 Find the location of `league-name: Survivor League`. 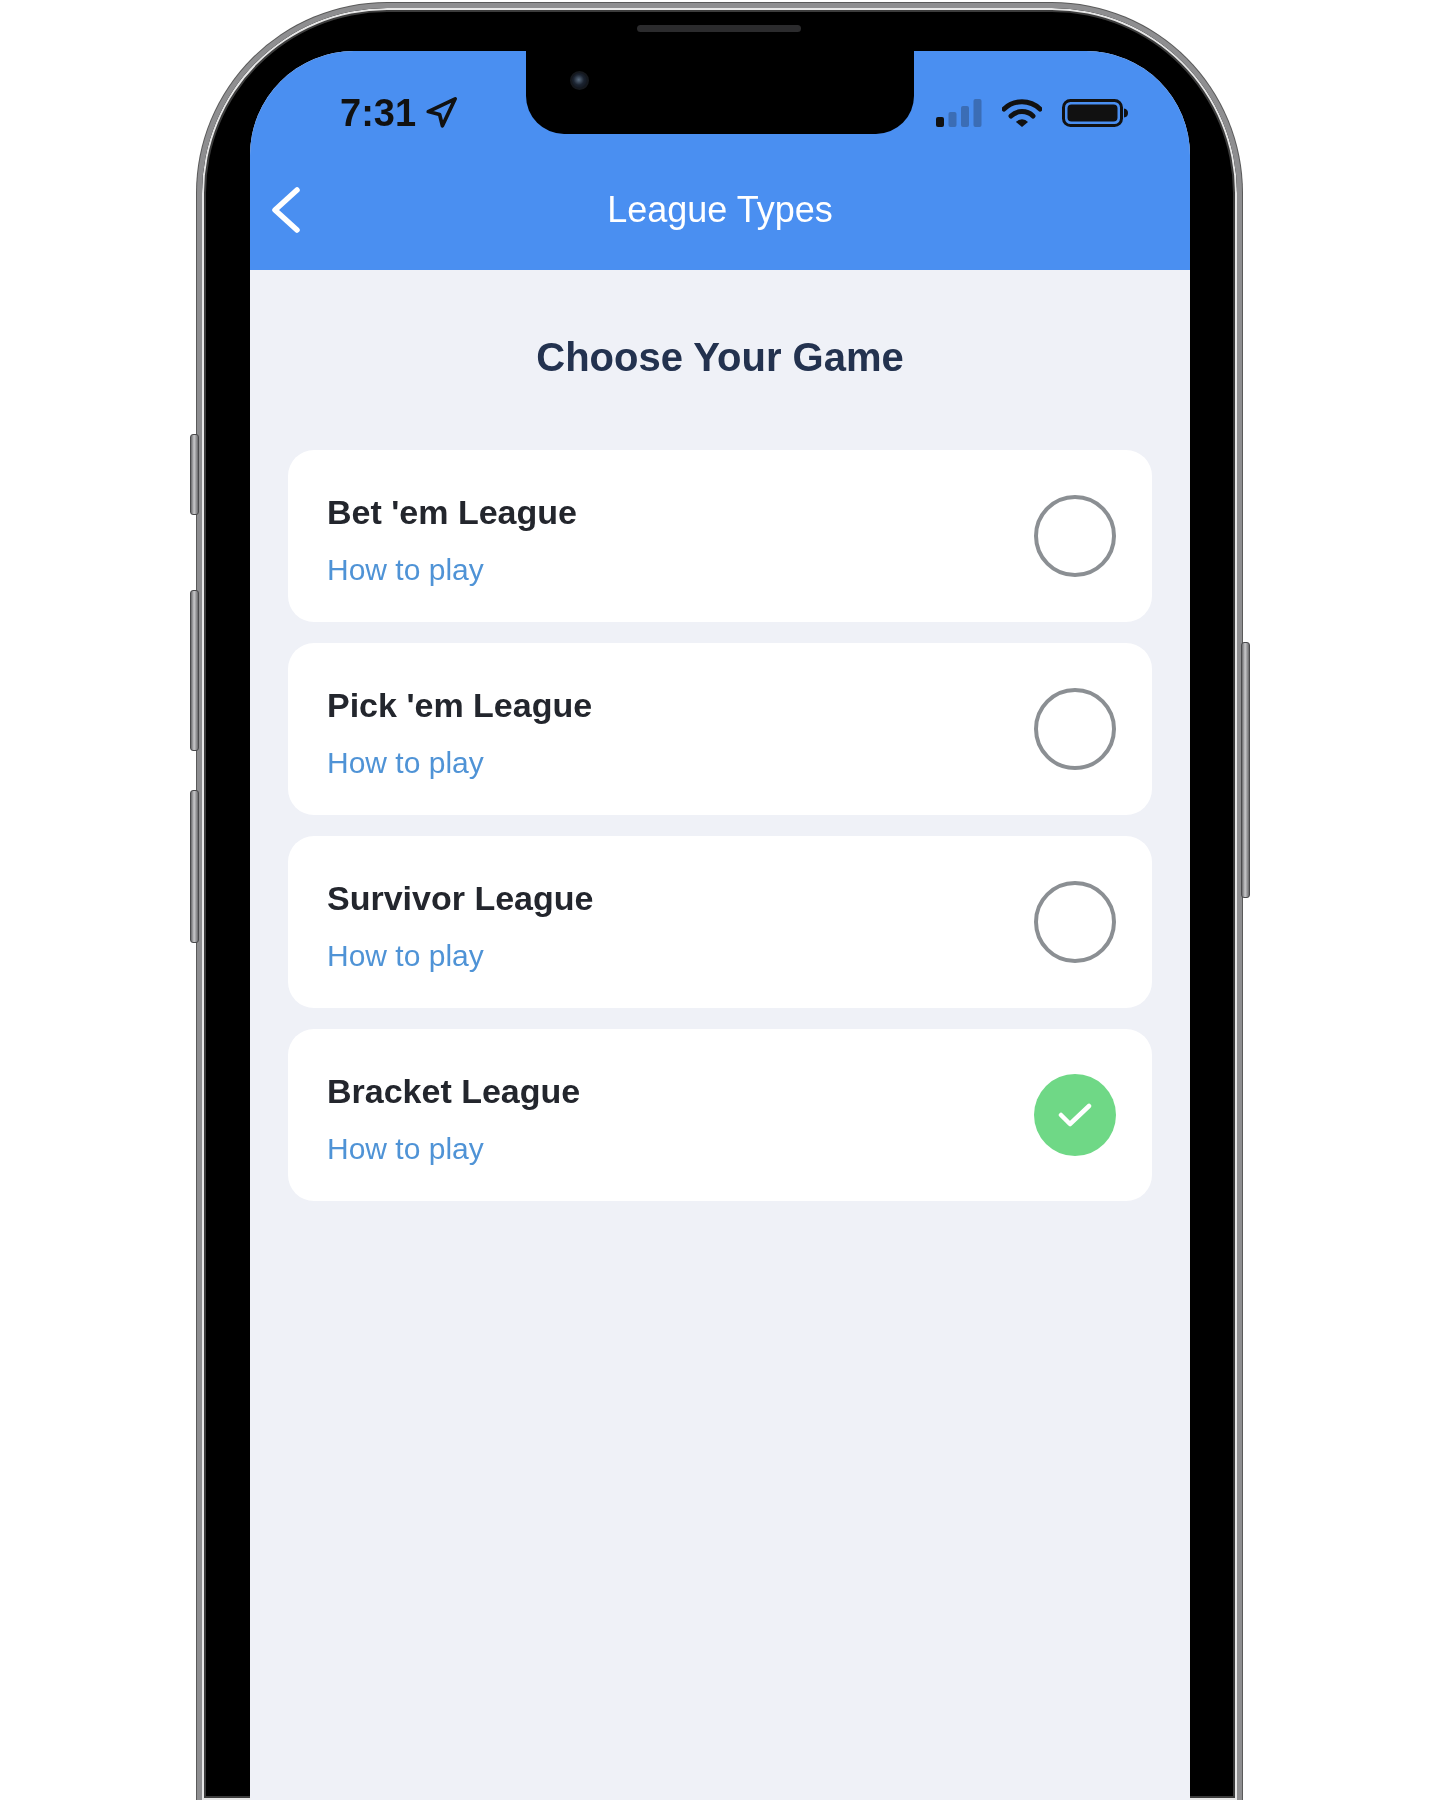

league-name: Survivor League is located at coordinates (460, 898).